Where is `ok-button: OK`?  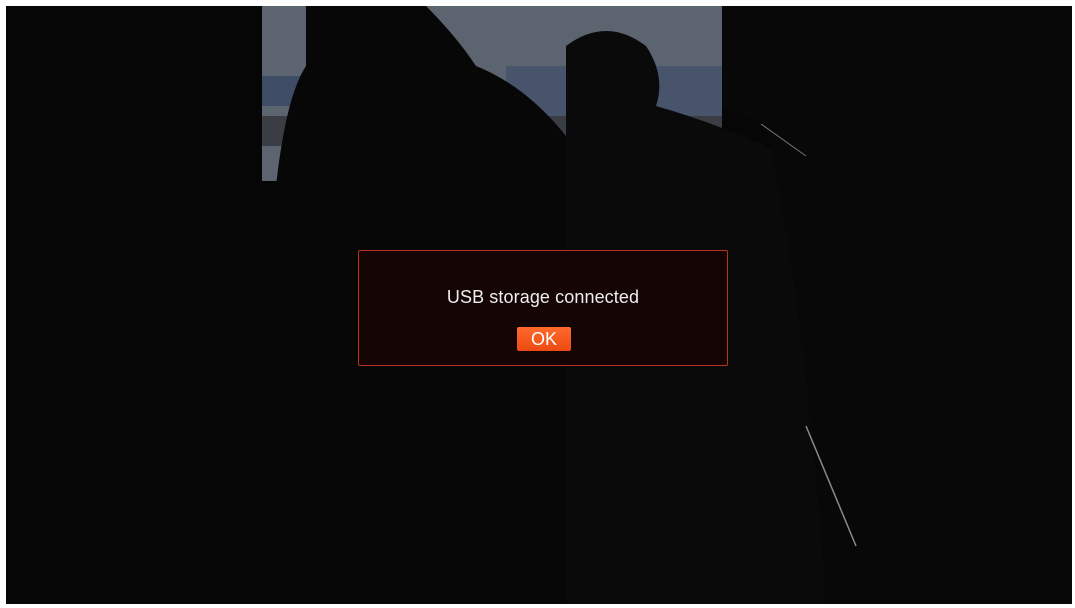 ok-button: OK is located at coordinates (544, 339).